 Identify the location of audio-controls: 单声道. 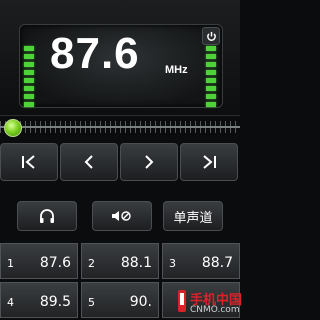
(120, 217).